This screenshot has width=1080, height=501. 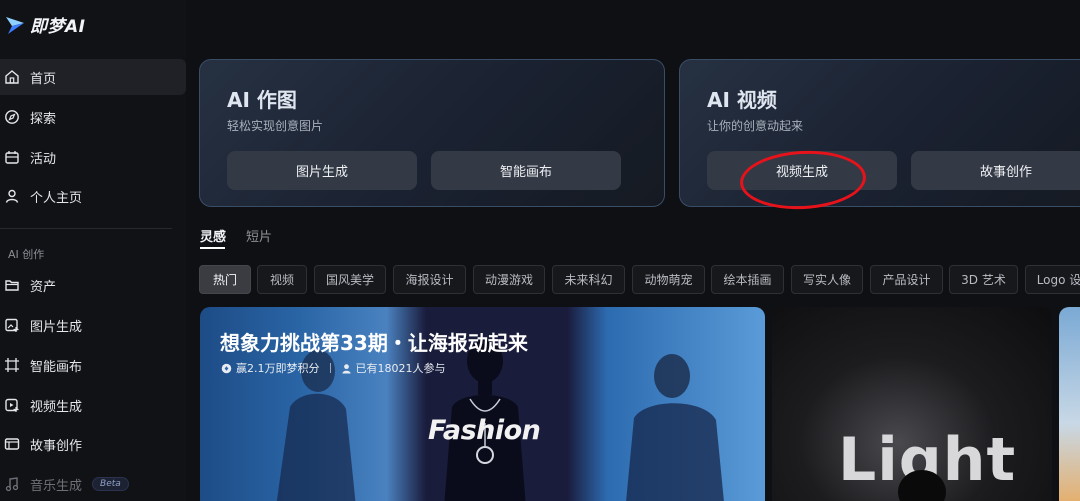 What do you see at coordinates (12, 157) in the screenshot?
I see `calendar-icon` at bounding box center [12, 157].